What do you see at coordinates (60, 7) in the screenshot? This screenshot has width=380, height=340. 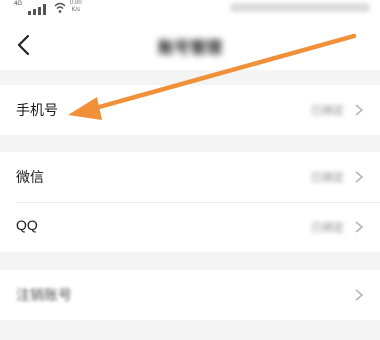 I see `wifi-icon` at bounding box center [60, 7].